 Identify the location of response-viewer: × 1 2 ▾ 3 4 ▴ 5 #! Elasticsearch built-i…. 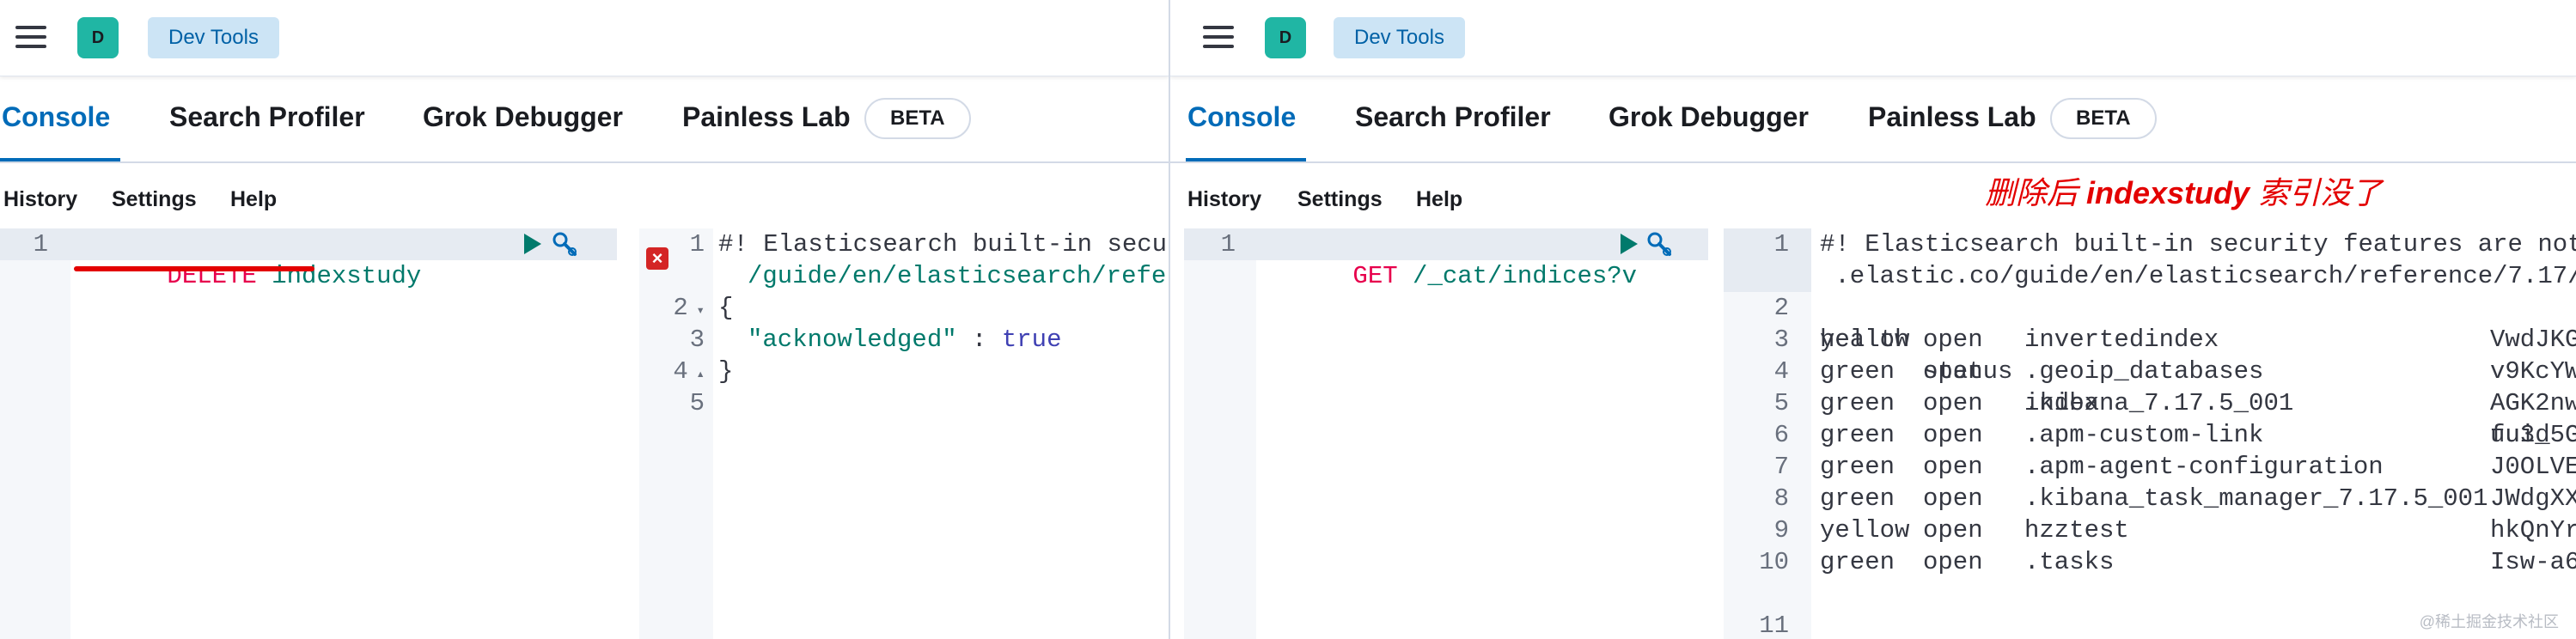
(904, 433).